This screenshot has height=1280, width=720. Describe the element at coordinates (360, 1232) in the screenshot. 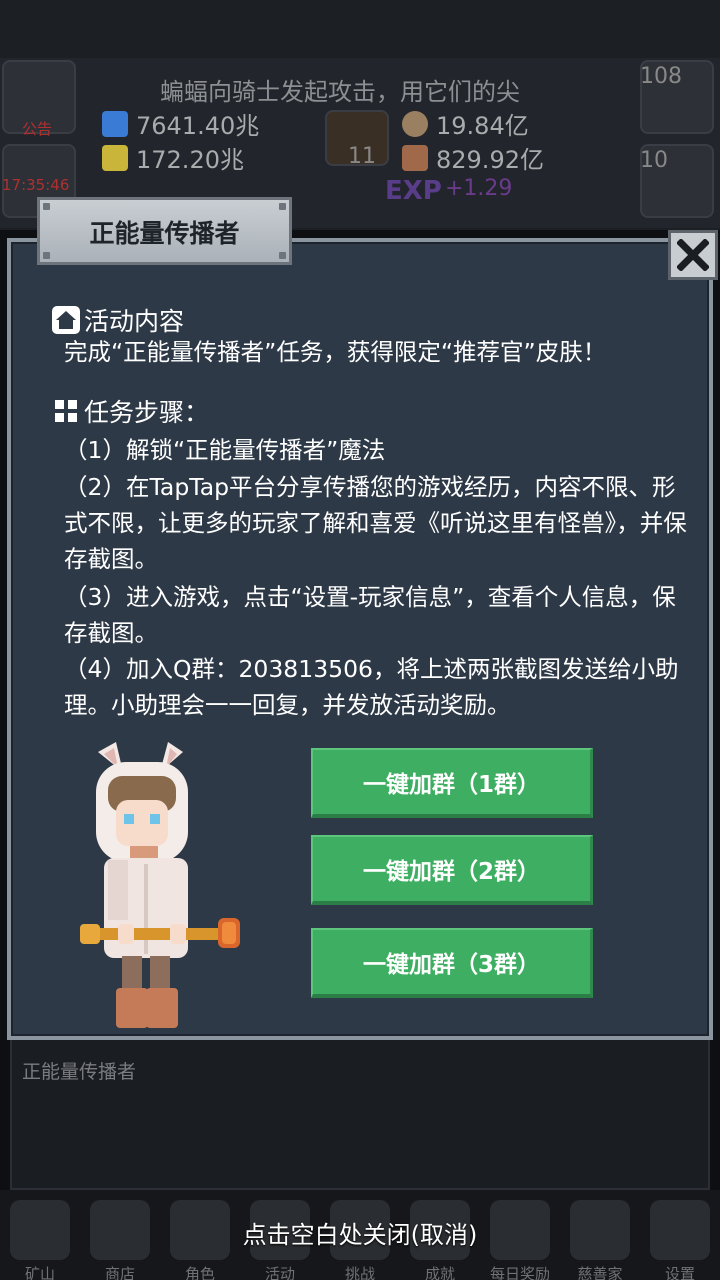

I see `close-hint: 点击空白处关闭(取消)` at that location.